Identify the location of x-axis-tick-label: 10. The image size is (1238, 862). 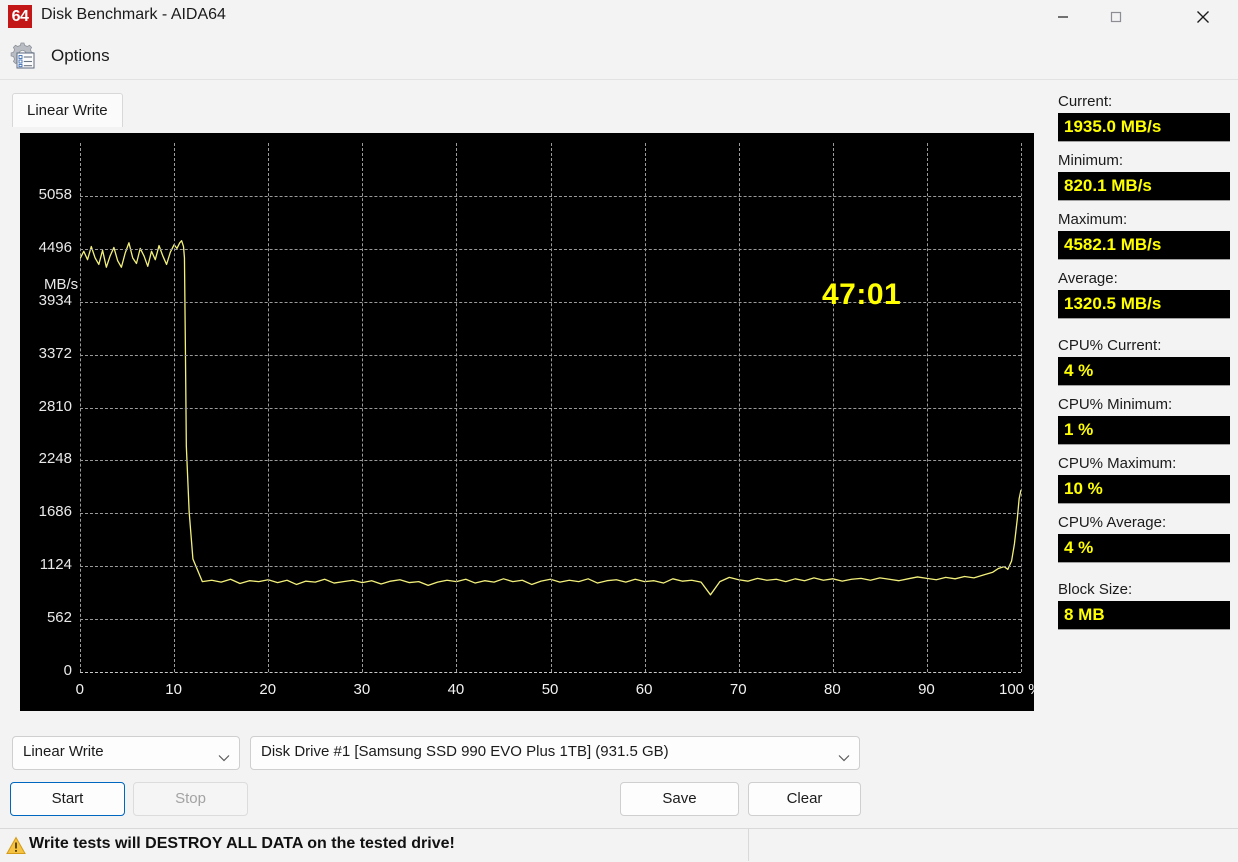
(173, 689).